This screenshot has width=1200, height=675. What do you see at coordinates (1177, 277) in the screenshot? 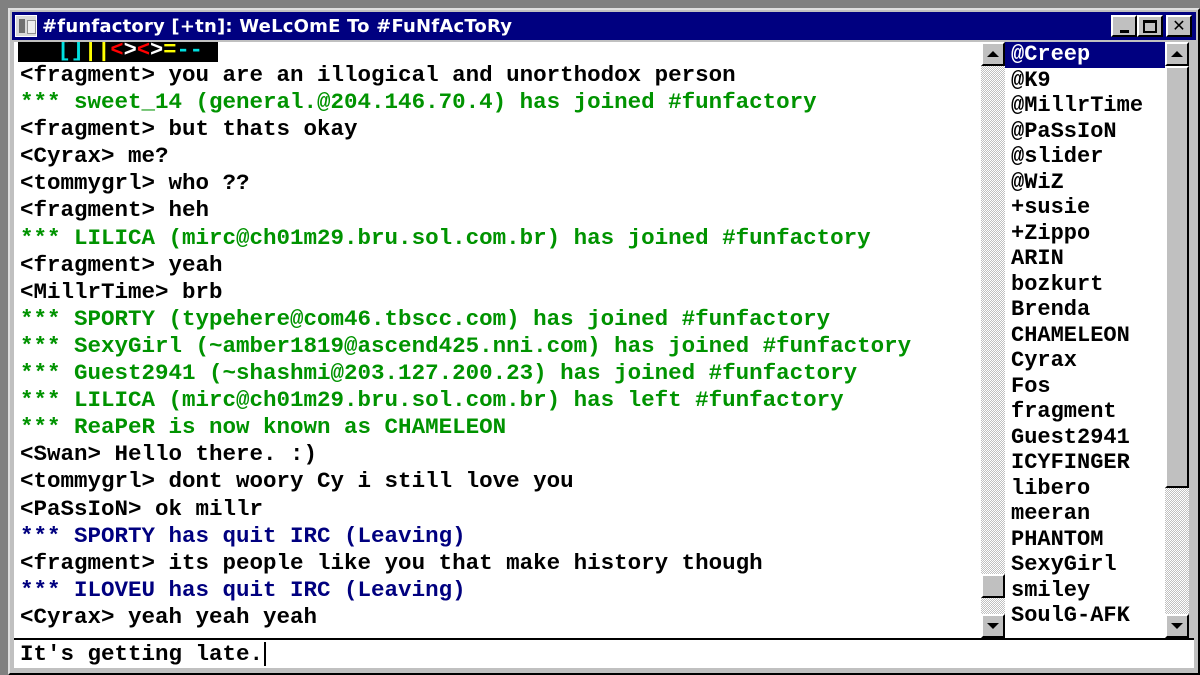
I see `nicklist-scroll-thumb` at bounding box center [1177, 277].